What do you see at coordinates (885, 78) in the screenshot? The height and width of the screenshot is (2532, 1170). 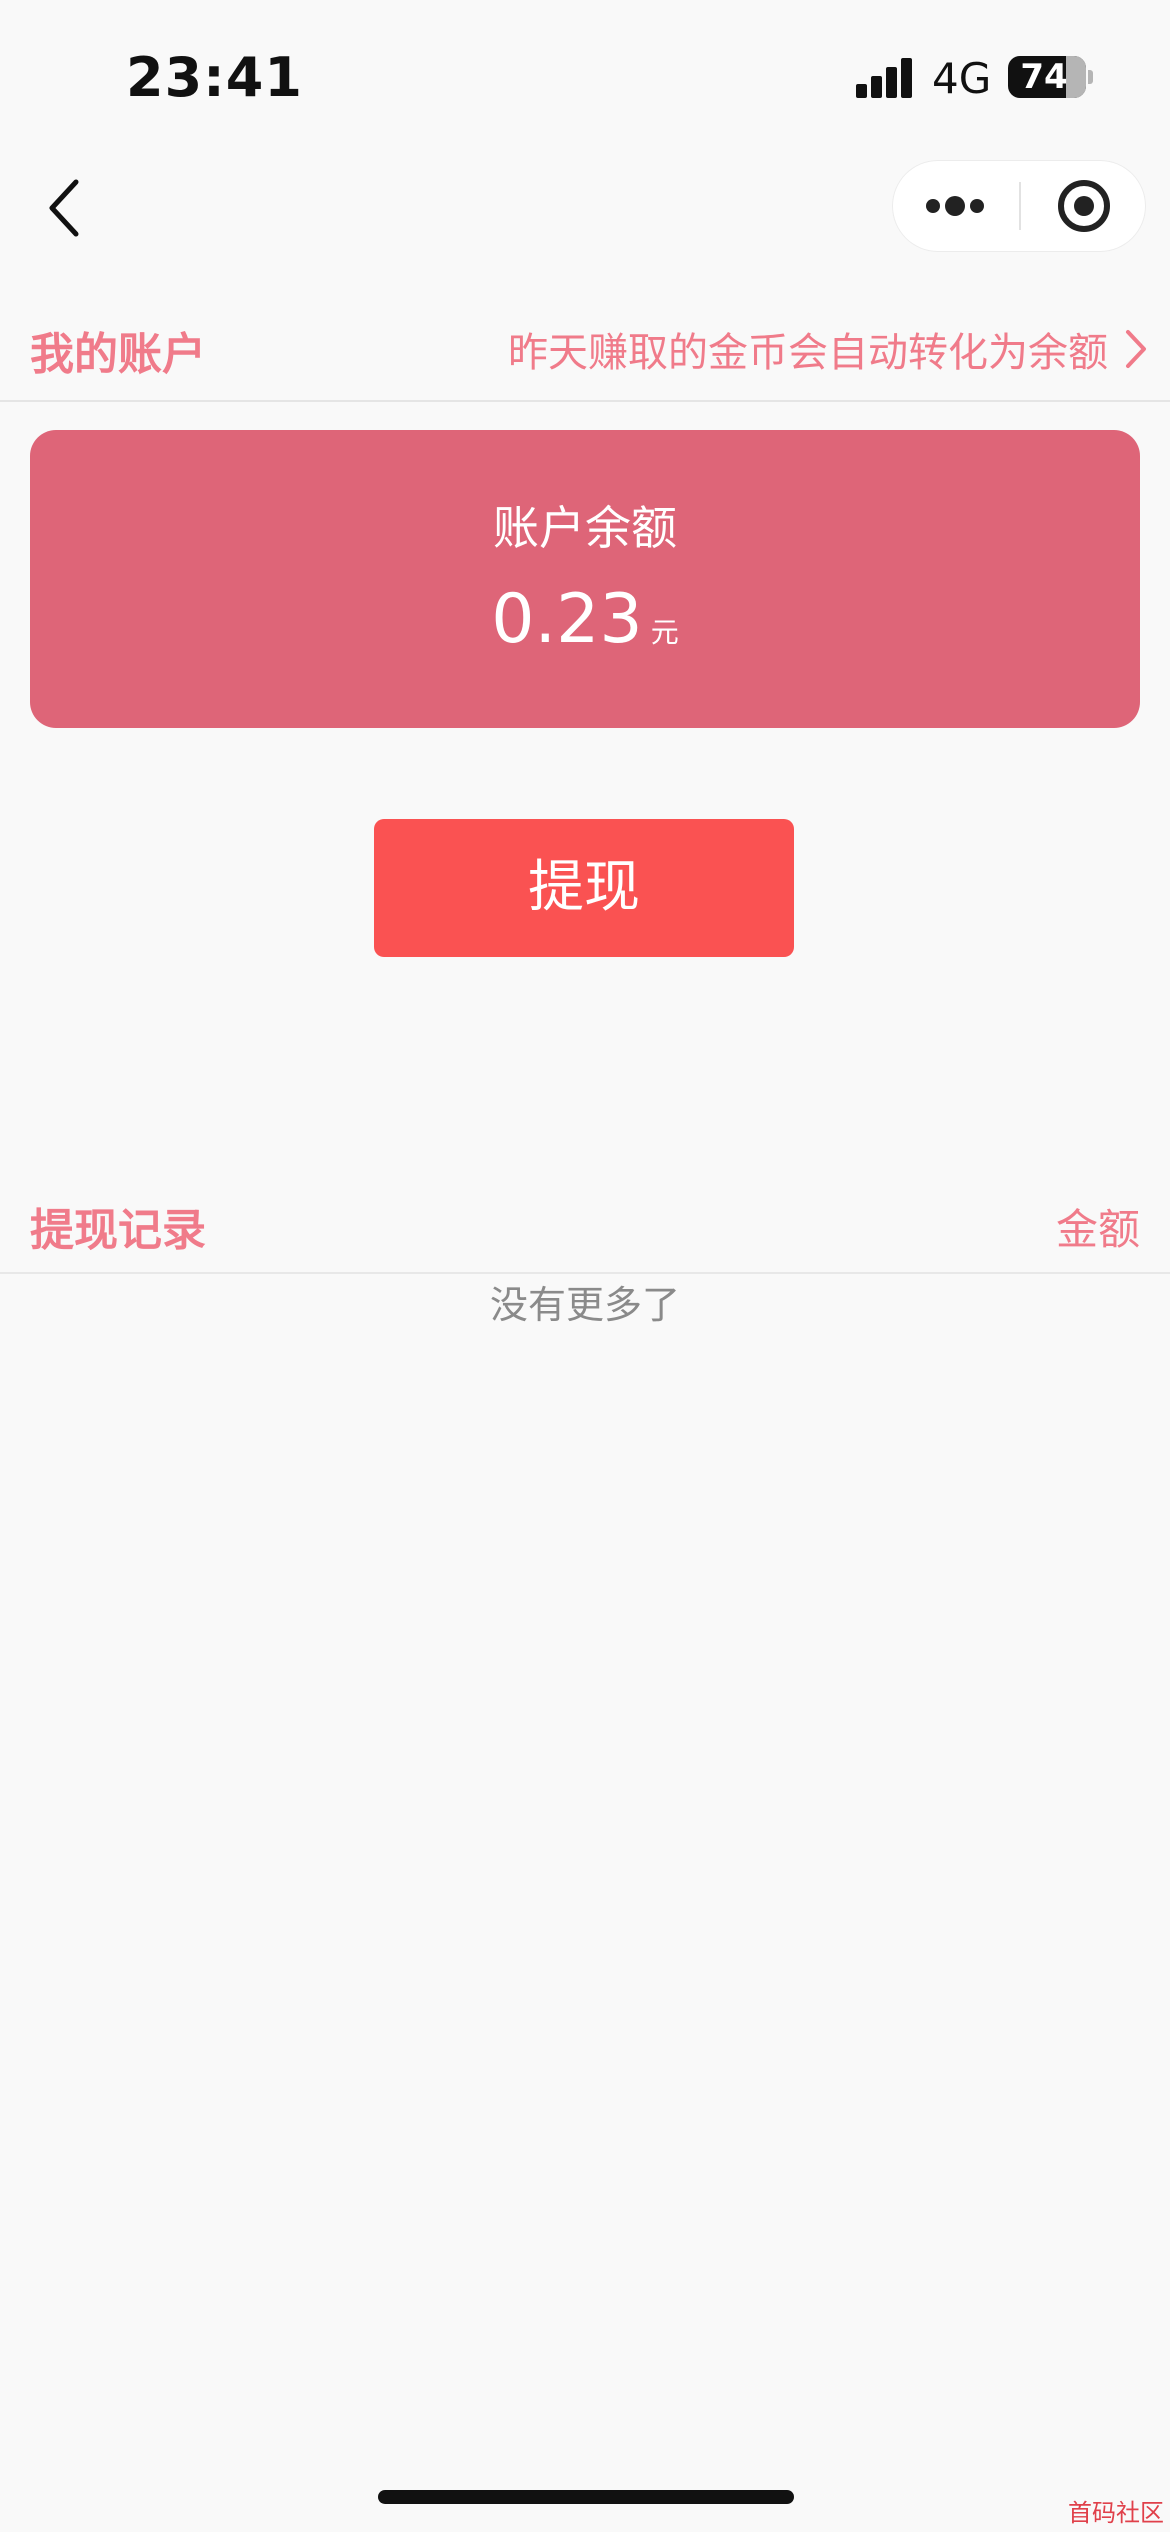 I see `signal-strength-icon` at bounding box center [885, 78].